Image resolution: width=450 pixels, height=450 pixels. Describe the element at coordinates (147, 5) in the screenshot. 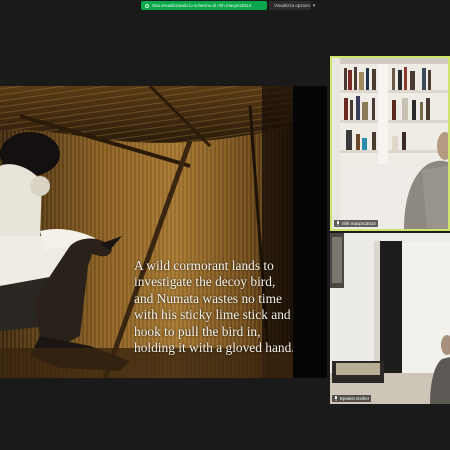

I see `share-status-icon` at that location.